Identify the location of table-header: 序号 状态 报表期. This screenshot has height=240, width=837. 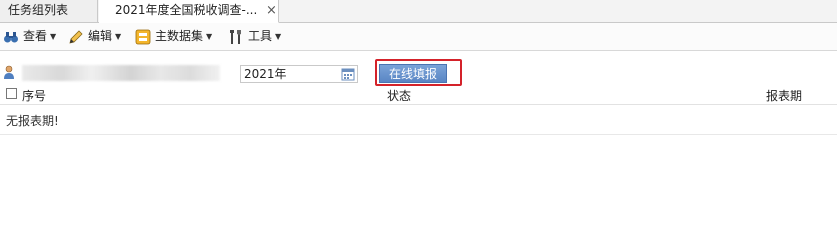
(418, 95).